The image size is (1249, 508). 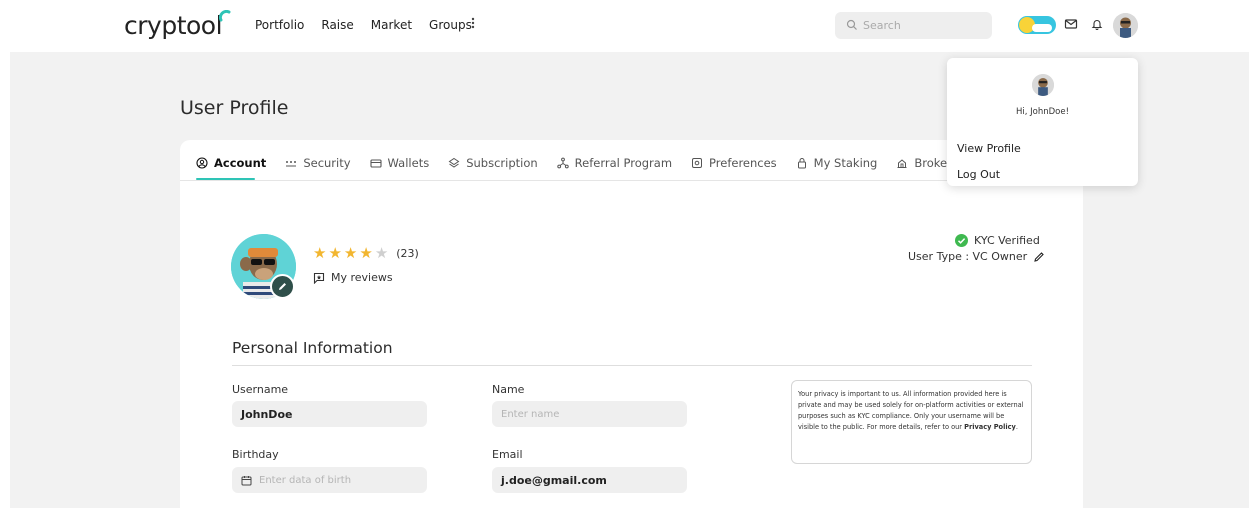 What do you see at coordinates (1016, 427) in the screenshot?
I see `privacy-end: .` at bounding box center [1016, 427].